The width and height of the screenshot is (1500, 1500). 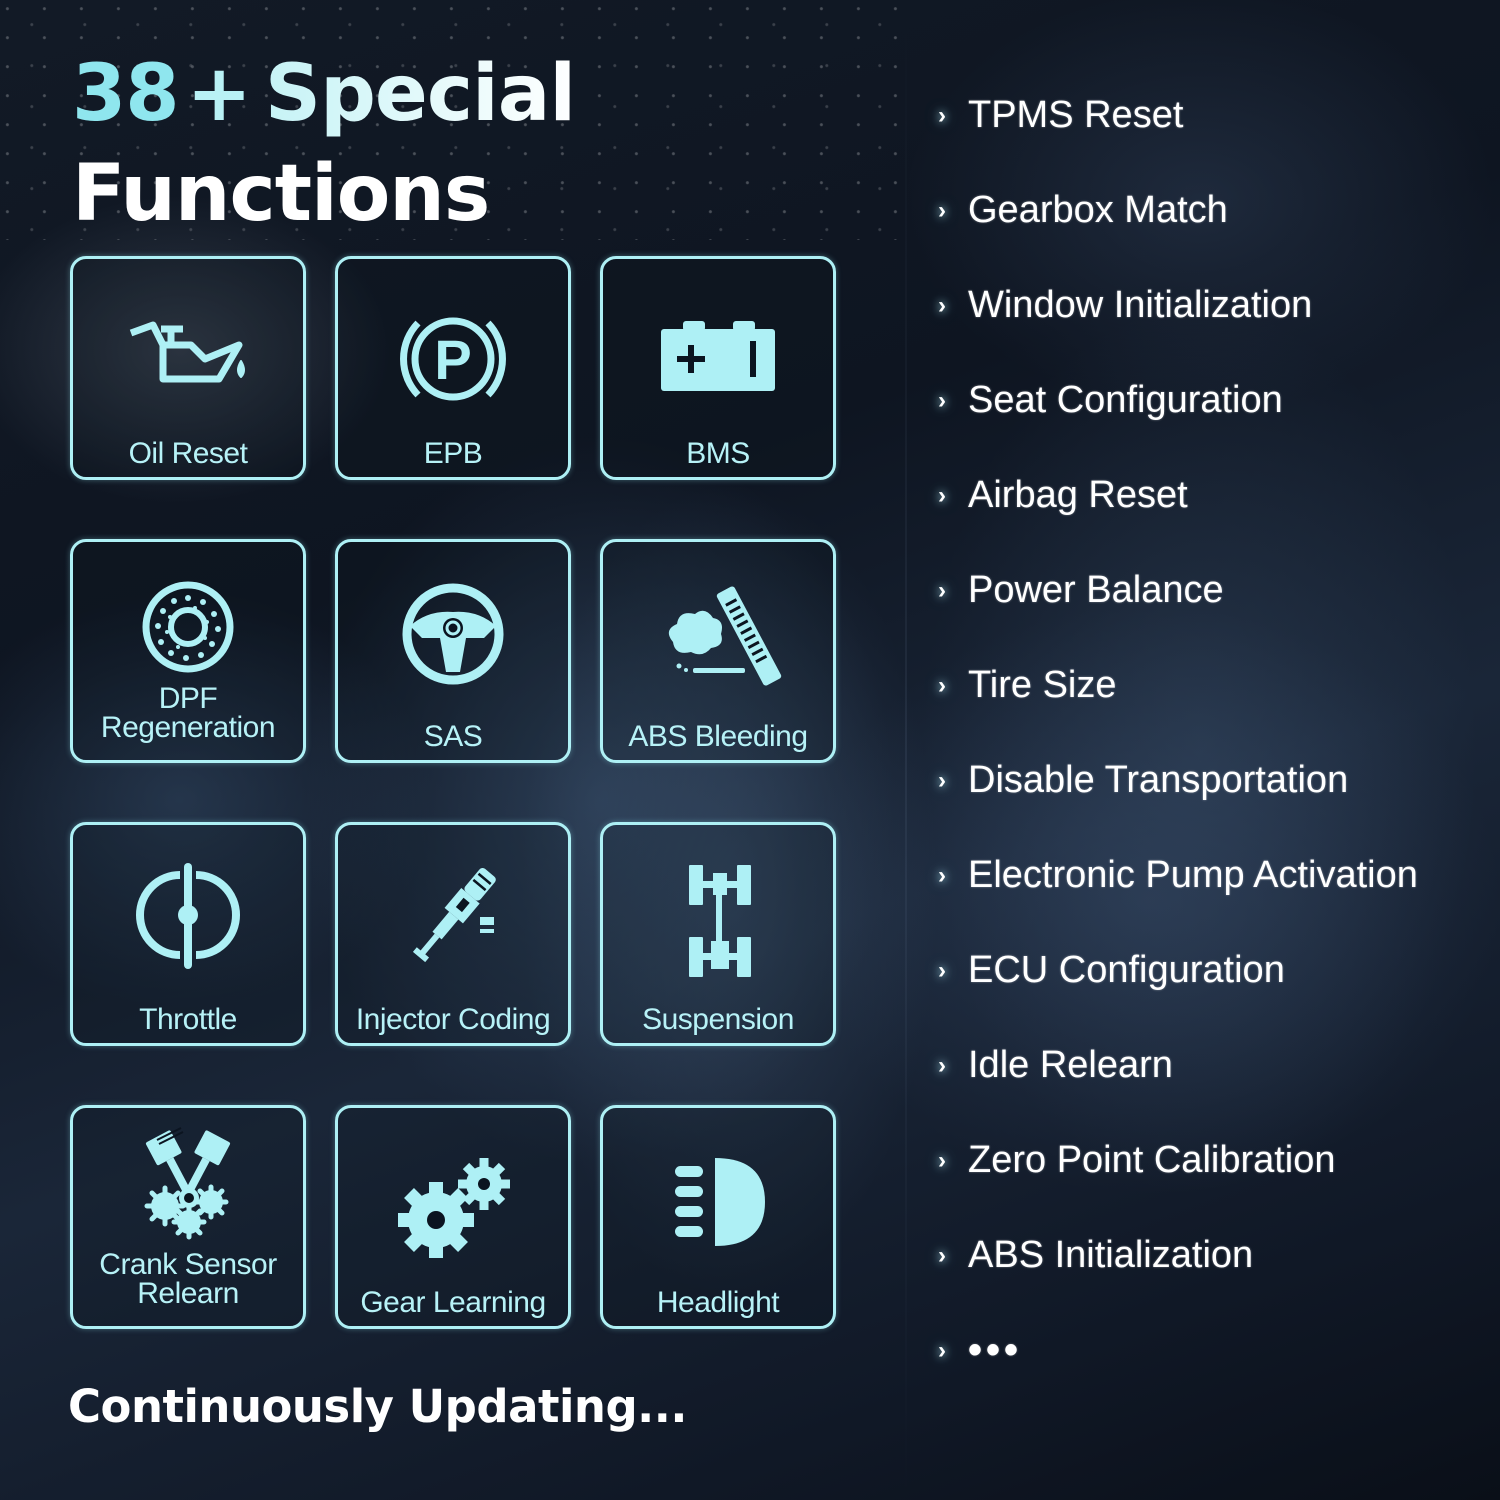 I want to click on card-label: EPB, so click(x=453, y=453).